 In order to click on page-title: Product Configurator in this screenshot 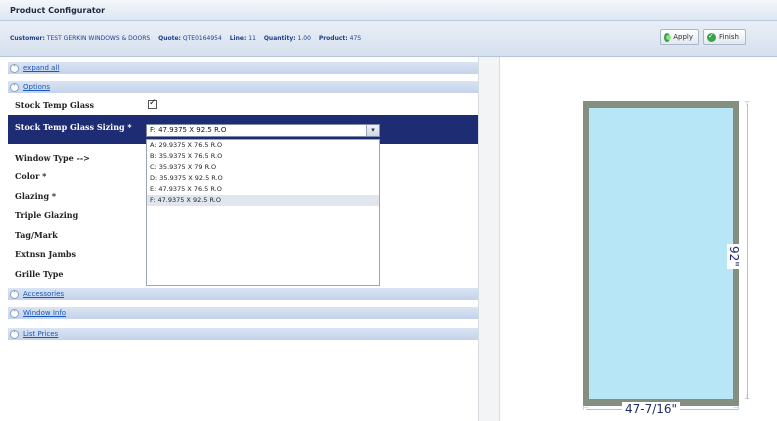, I will do `click(58, 10)`.